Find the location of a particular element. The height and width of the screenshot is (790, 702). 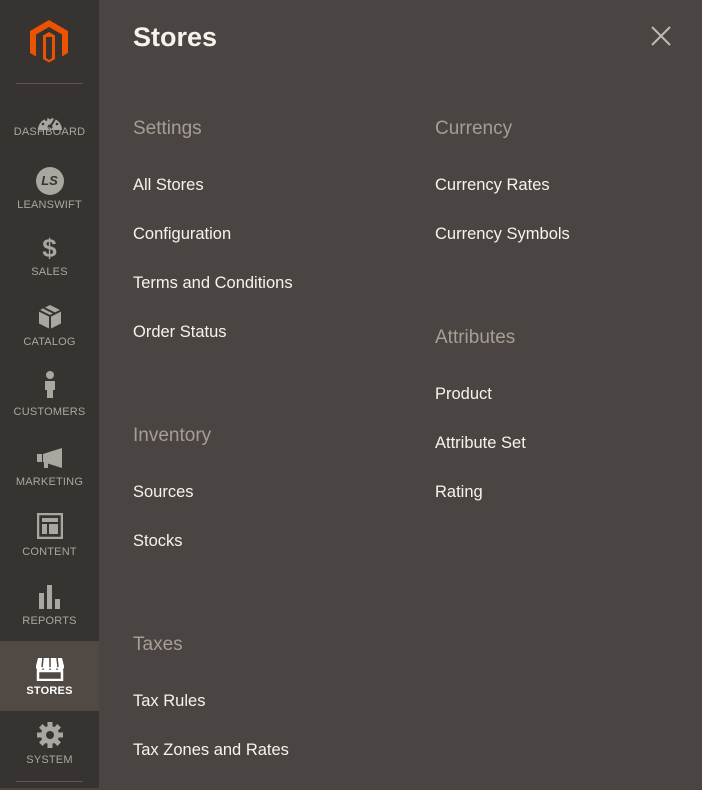

menu-link-rating: Rating is located at coordinates (459, 492).